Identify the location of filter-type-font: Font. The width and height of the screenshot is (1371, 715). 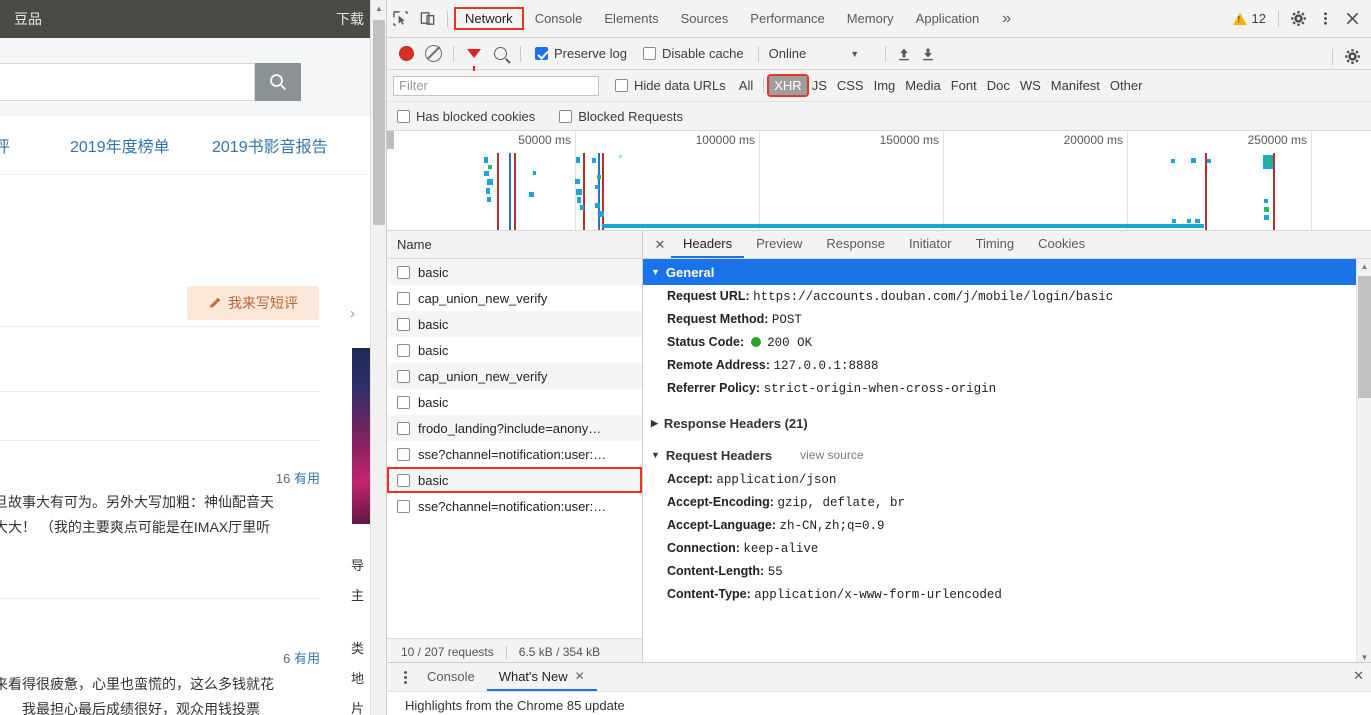
(964, 85).